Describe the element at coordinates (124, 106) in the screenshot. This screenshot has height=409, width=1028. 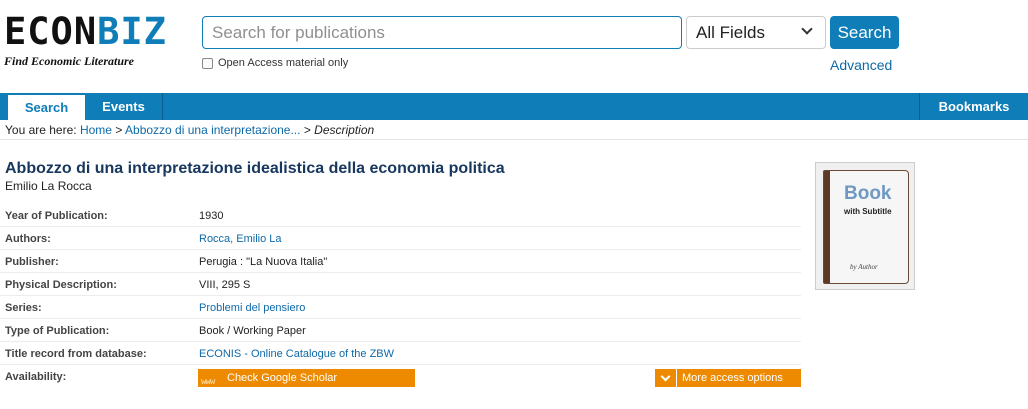
I see `tab-events: Events` at that location.